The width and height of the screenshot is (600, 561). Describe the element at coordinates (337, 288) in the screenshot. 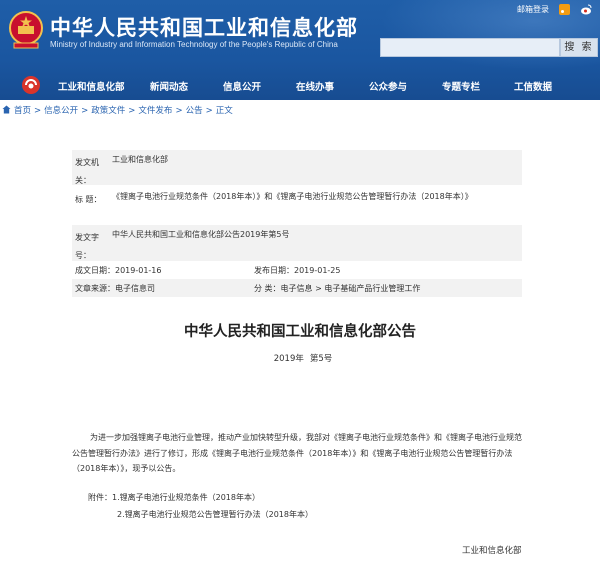

I see `meta-category: 分 类：电子信息 > 电子基础产品行业管理工作` at that location.